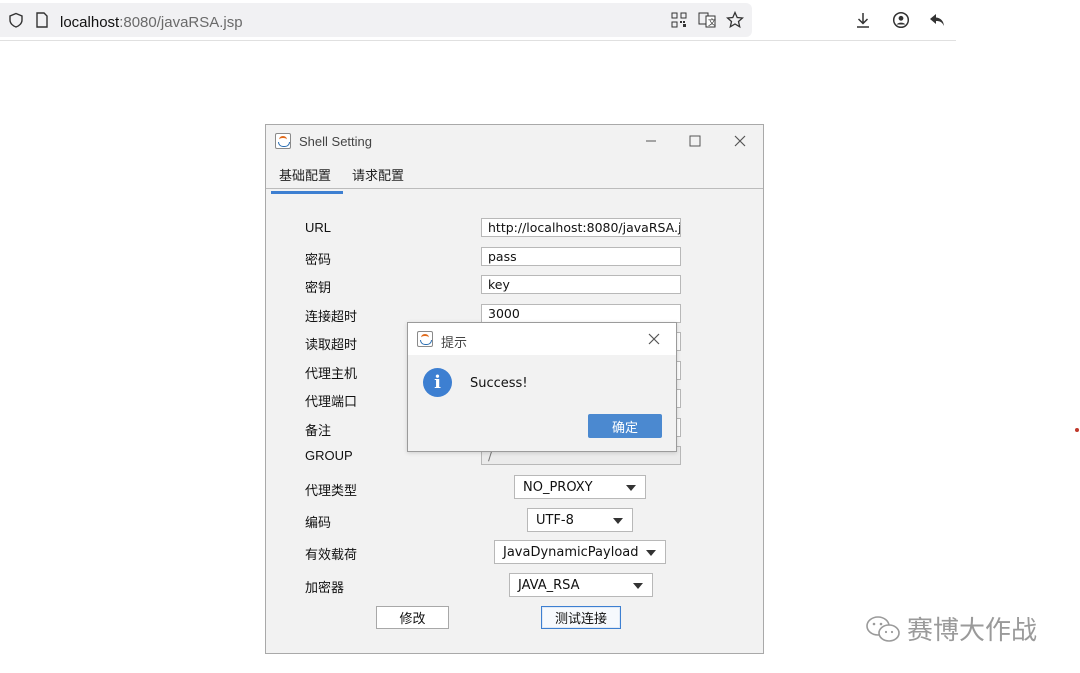 The height and width of the screenshot is (673, 1080). What do you see at coordinates (318, 287) in the screenshot?
I see `key-label: 密钥` at bounding box center [318, 287].